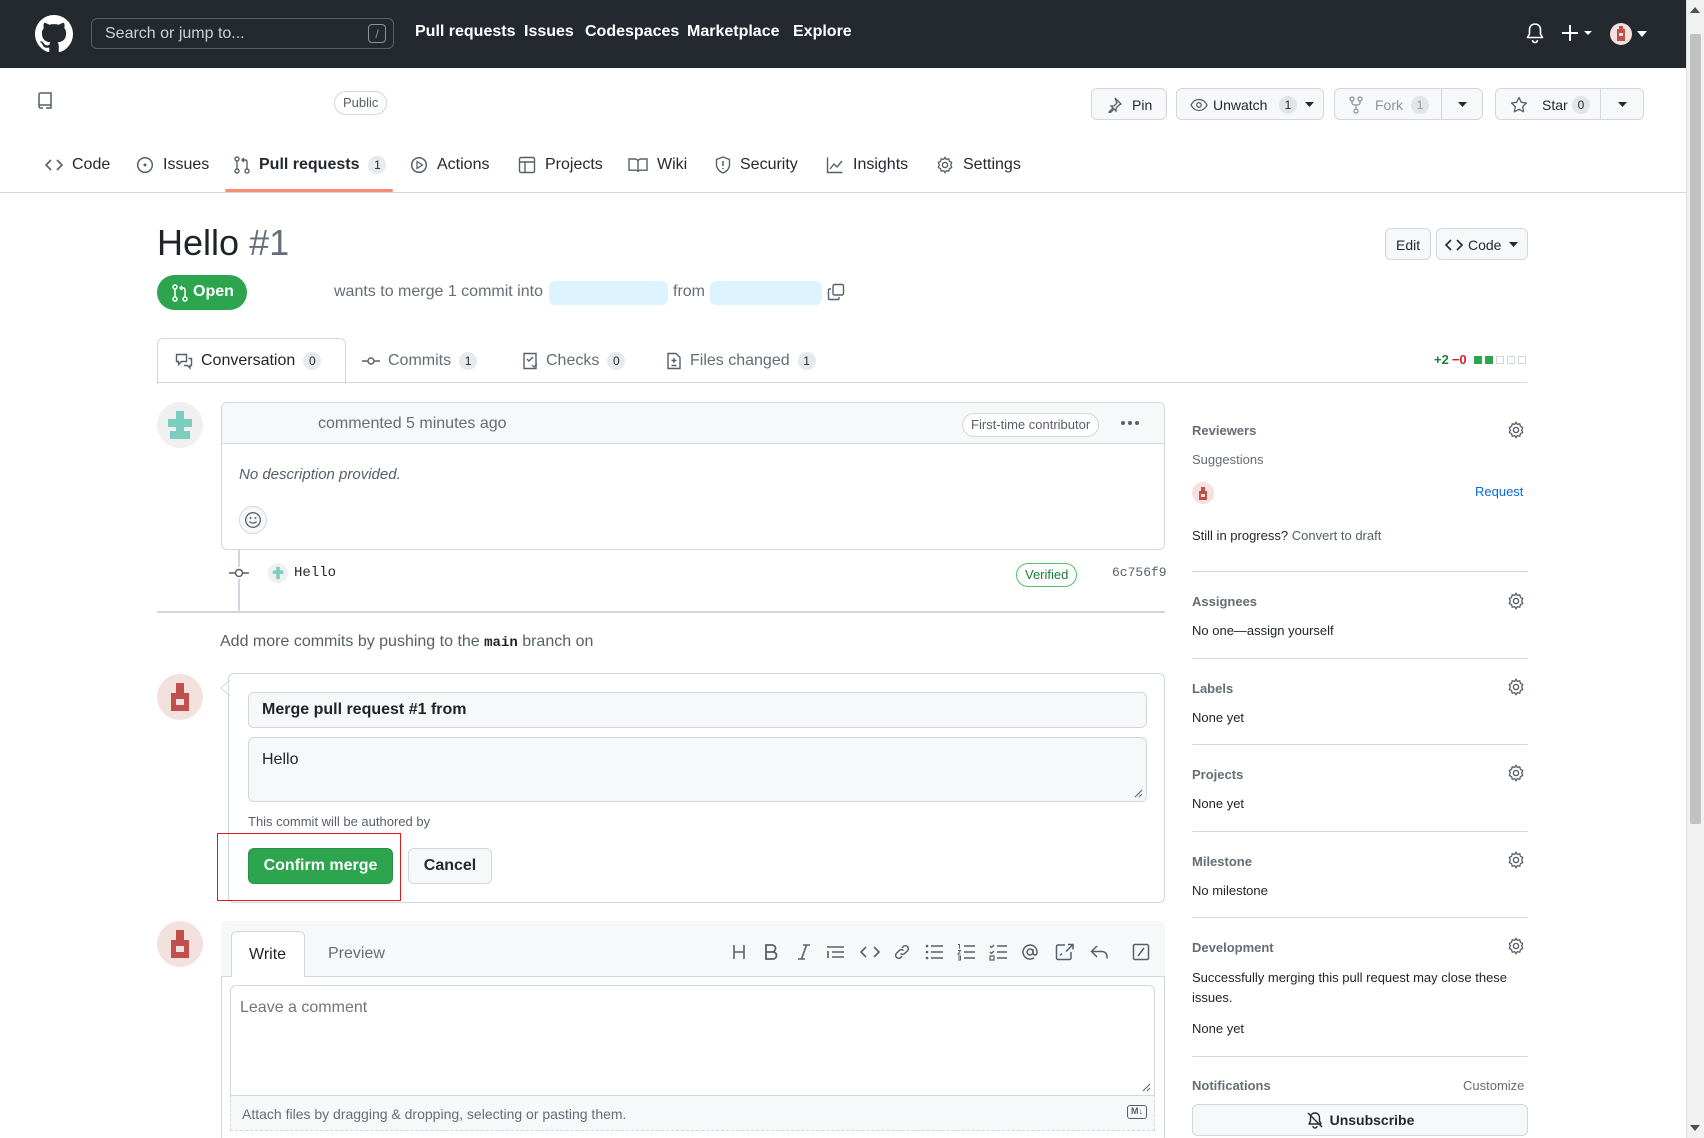 The height and width of the screenshot is (1138, 1704). Describe the element at coordinates (689, 291) in the screenshot. I see `from-text: from` at that location.